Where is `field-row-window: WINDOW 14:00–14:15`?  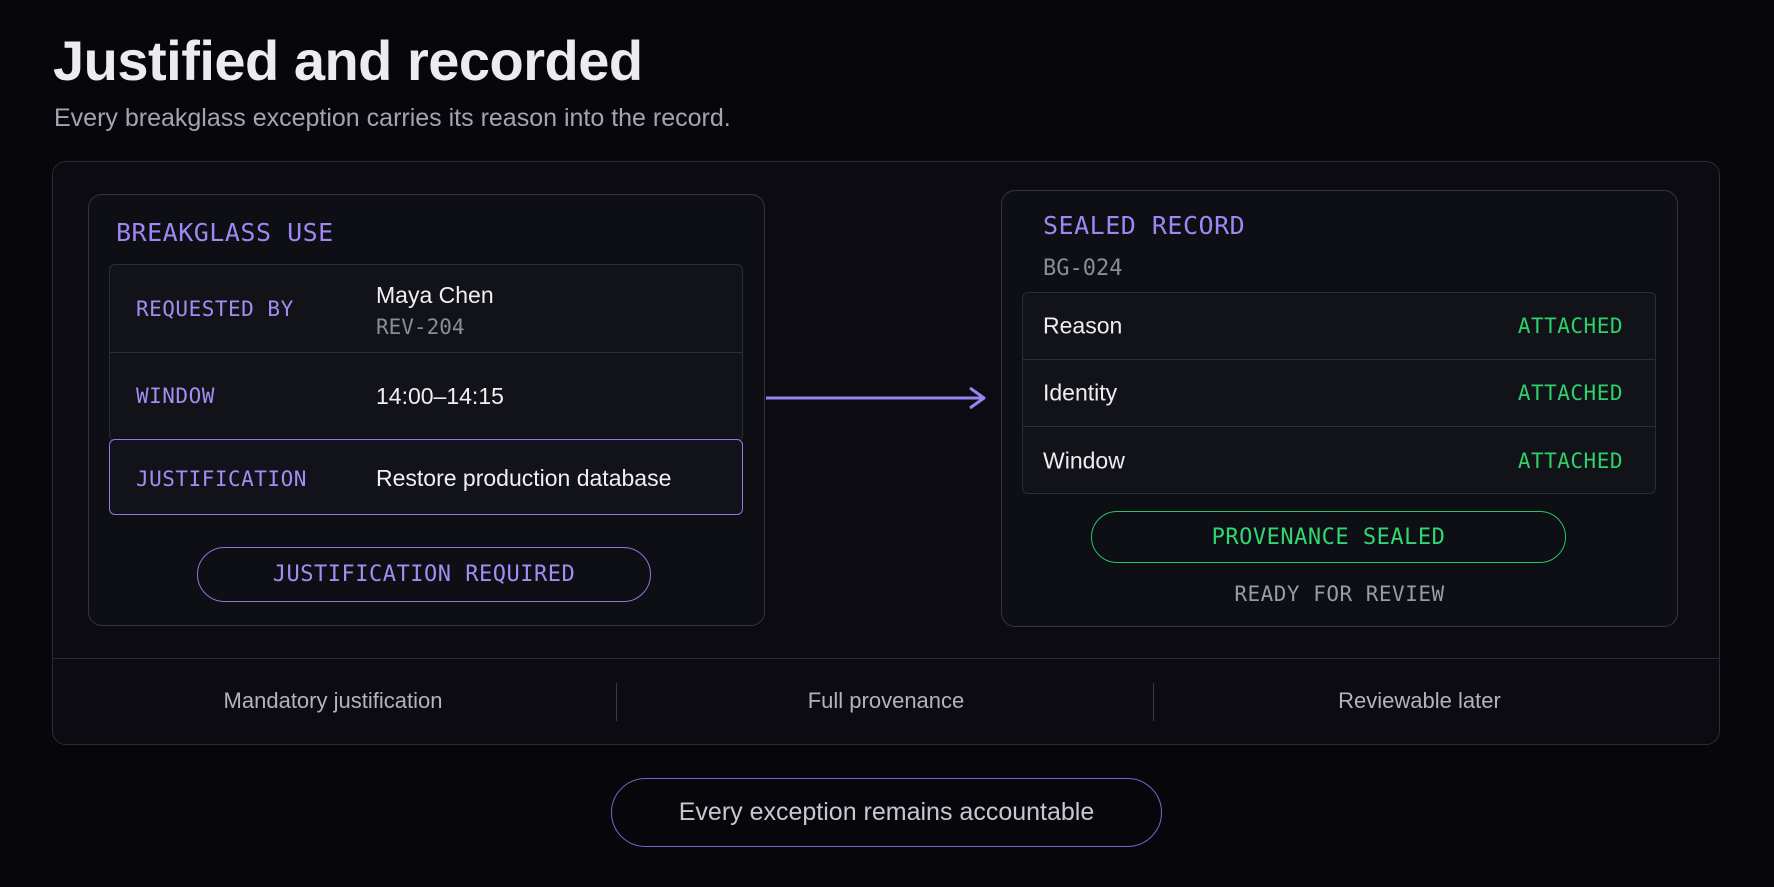
field-row-window: WINDOW 14:00–14:15 is located at coordinates (426, 396).